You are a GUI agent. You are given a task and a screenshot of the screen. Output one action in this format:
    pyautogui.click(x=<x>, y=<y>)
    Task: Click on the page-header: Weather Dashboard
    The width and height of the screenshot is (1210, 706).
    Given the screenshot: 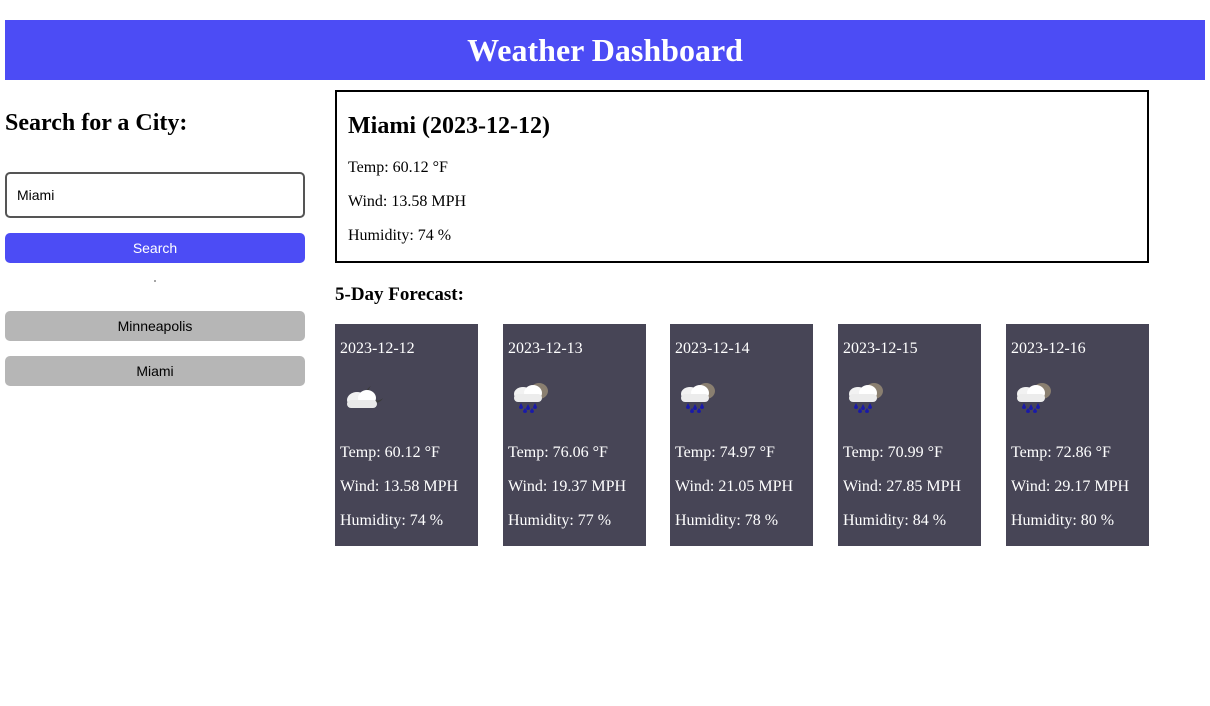 What is the action you would take?
    pyautogui.click(x=605, y=50)
    